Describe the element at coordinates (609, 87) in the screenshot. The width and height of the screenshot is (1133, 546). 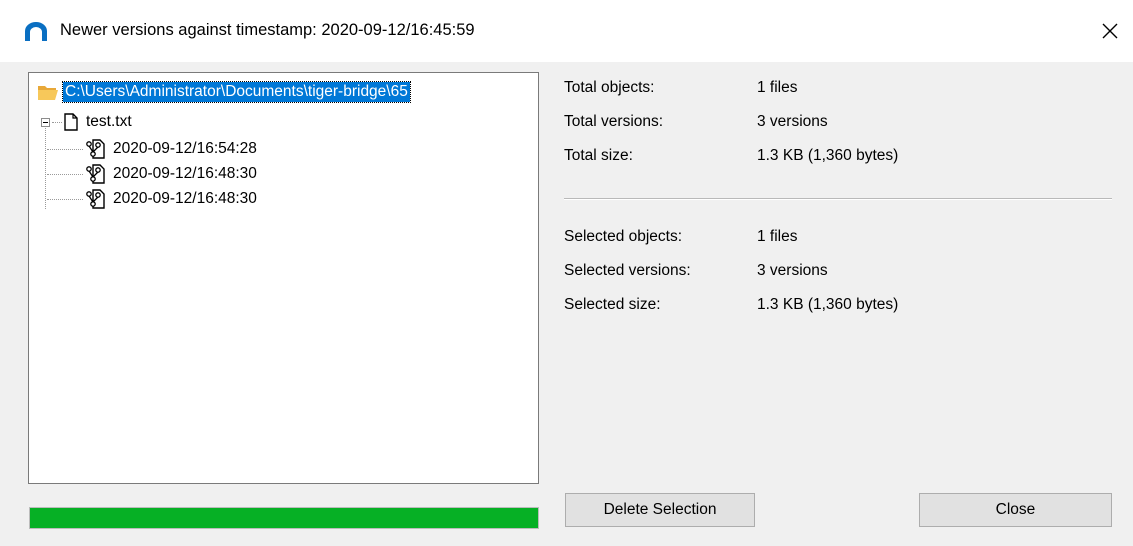
I see `total-objects-label: Total objects:` at that location.